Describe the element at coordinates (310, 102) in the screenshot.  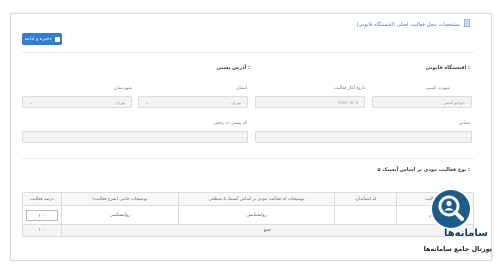
I see `start-date-field: ۱۳۹۶/۰۸/۰۸` at that location.